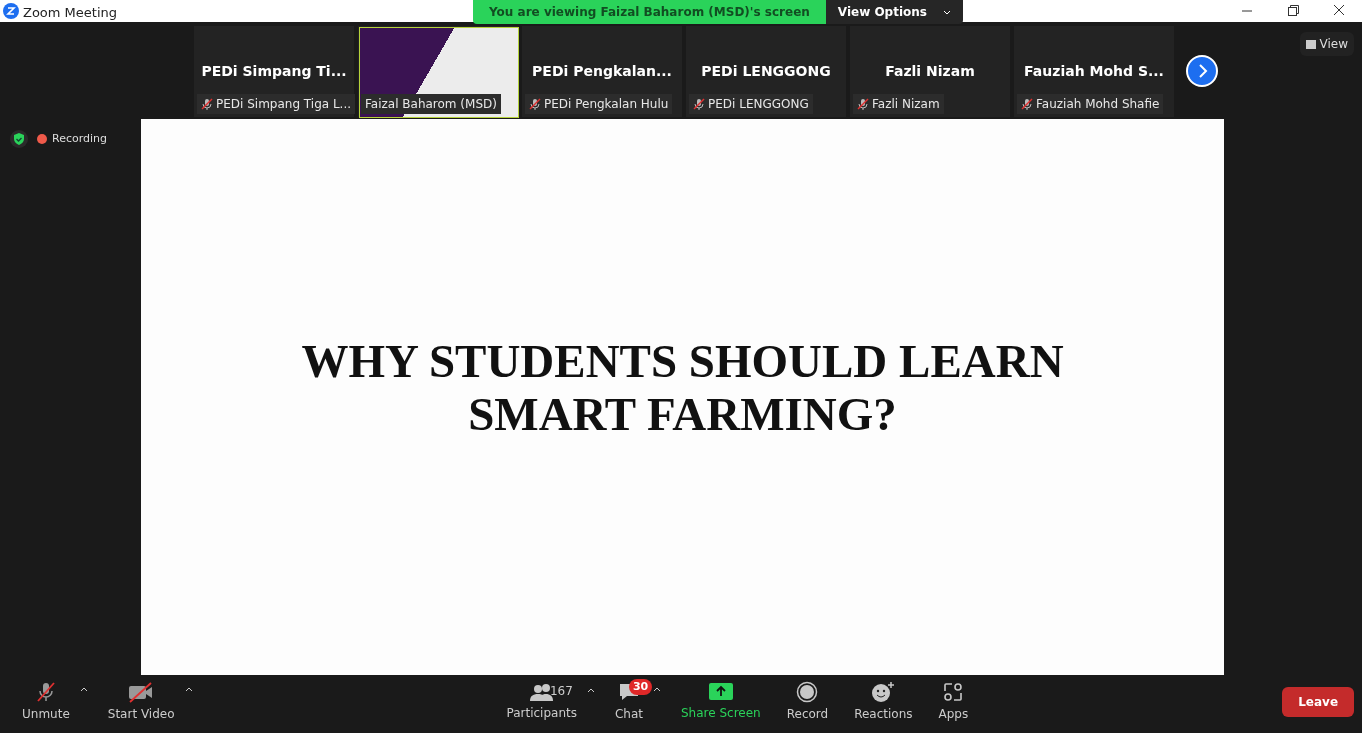 This screenshot has height=733, width=1362. Describe the element at coordinates (1326, 44) in the screenshot. I see `view-button: View` at that location.